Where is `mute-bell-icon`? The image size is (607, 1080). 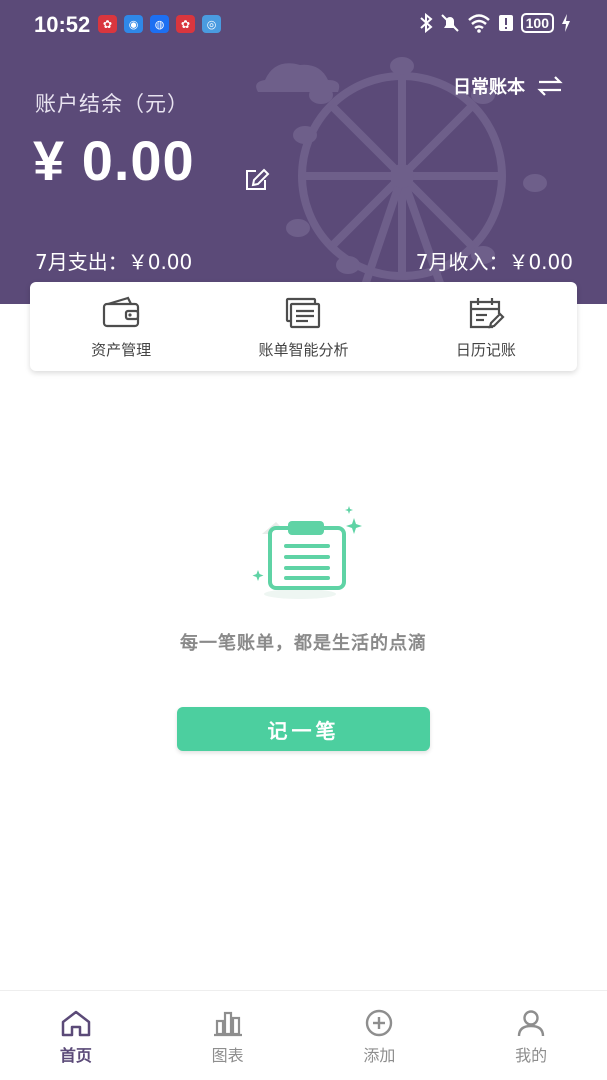
mute-bell-icon is located at coordinates (449, 23).